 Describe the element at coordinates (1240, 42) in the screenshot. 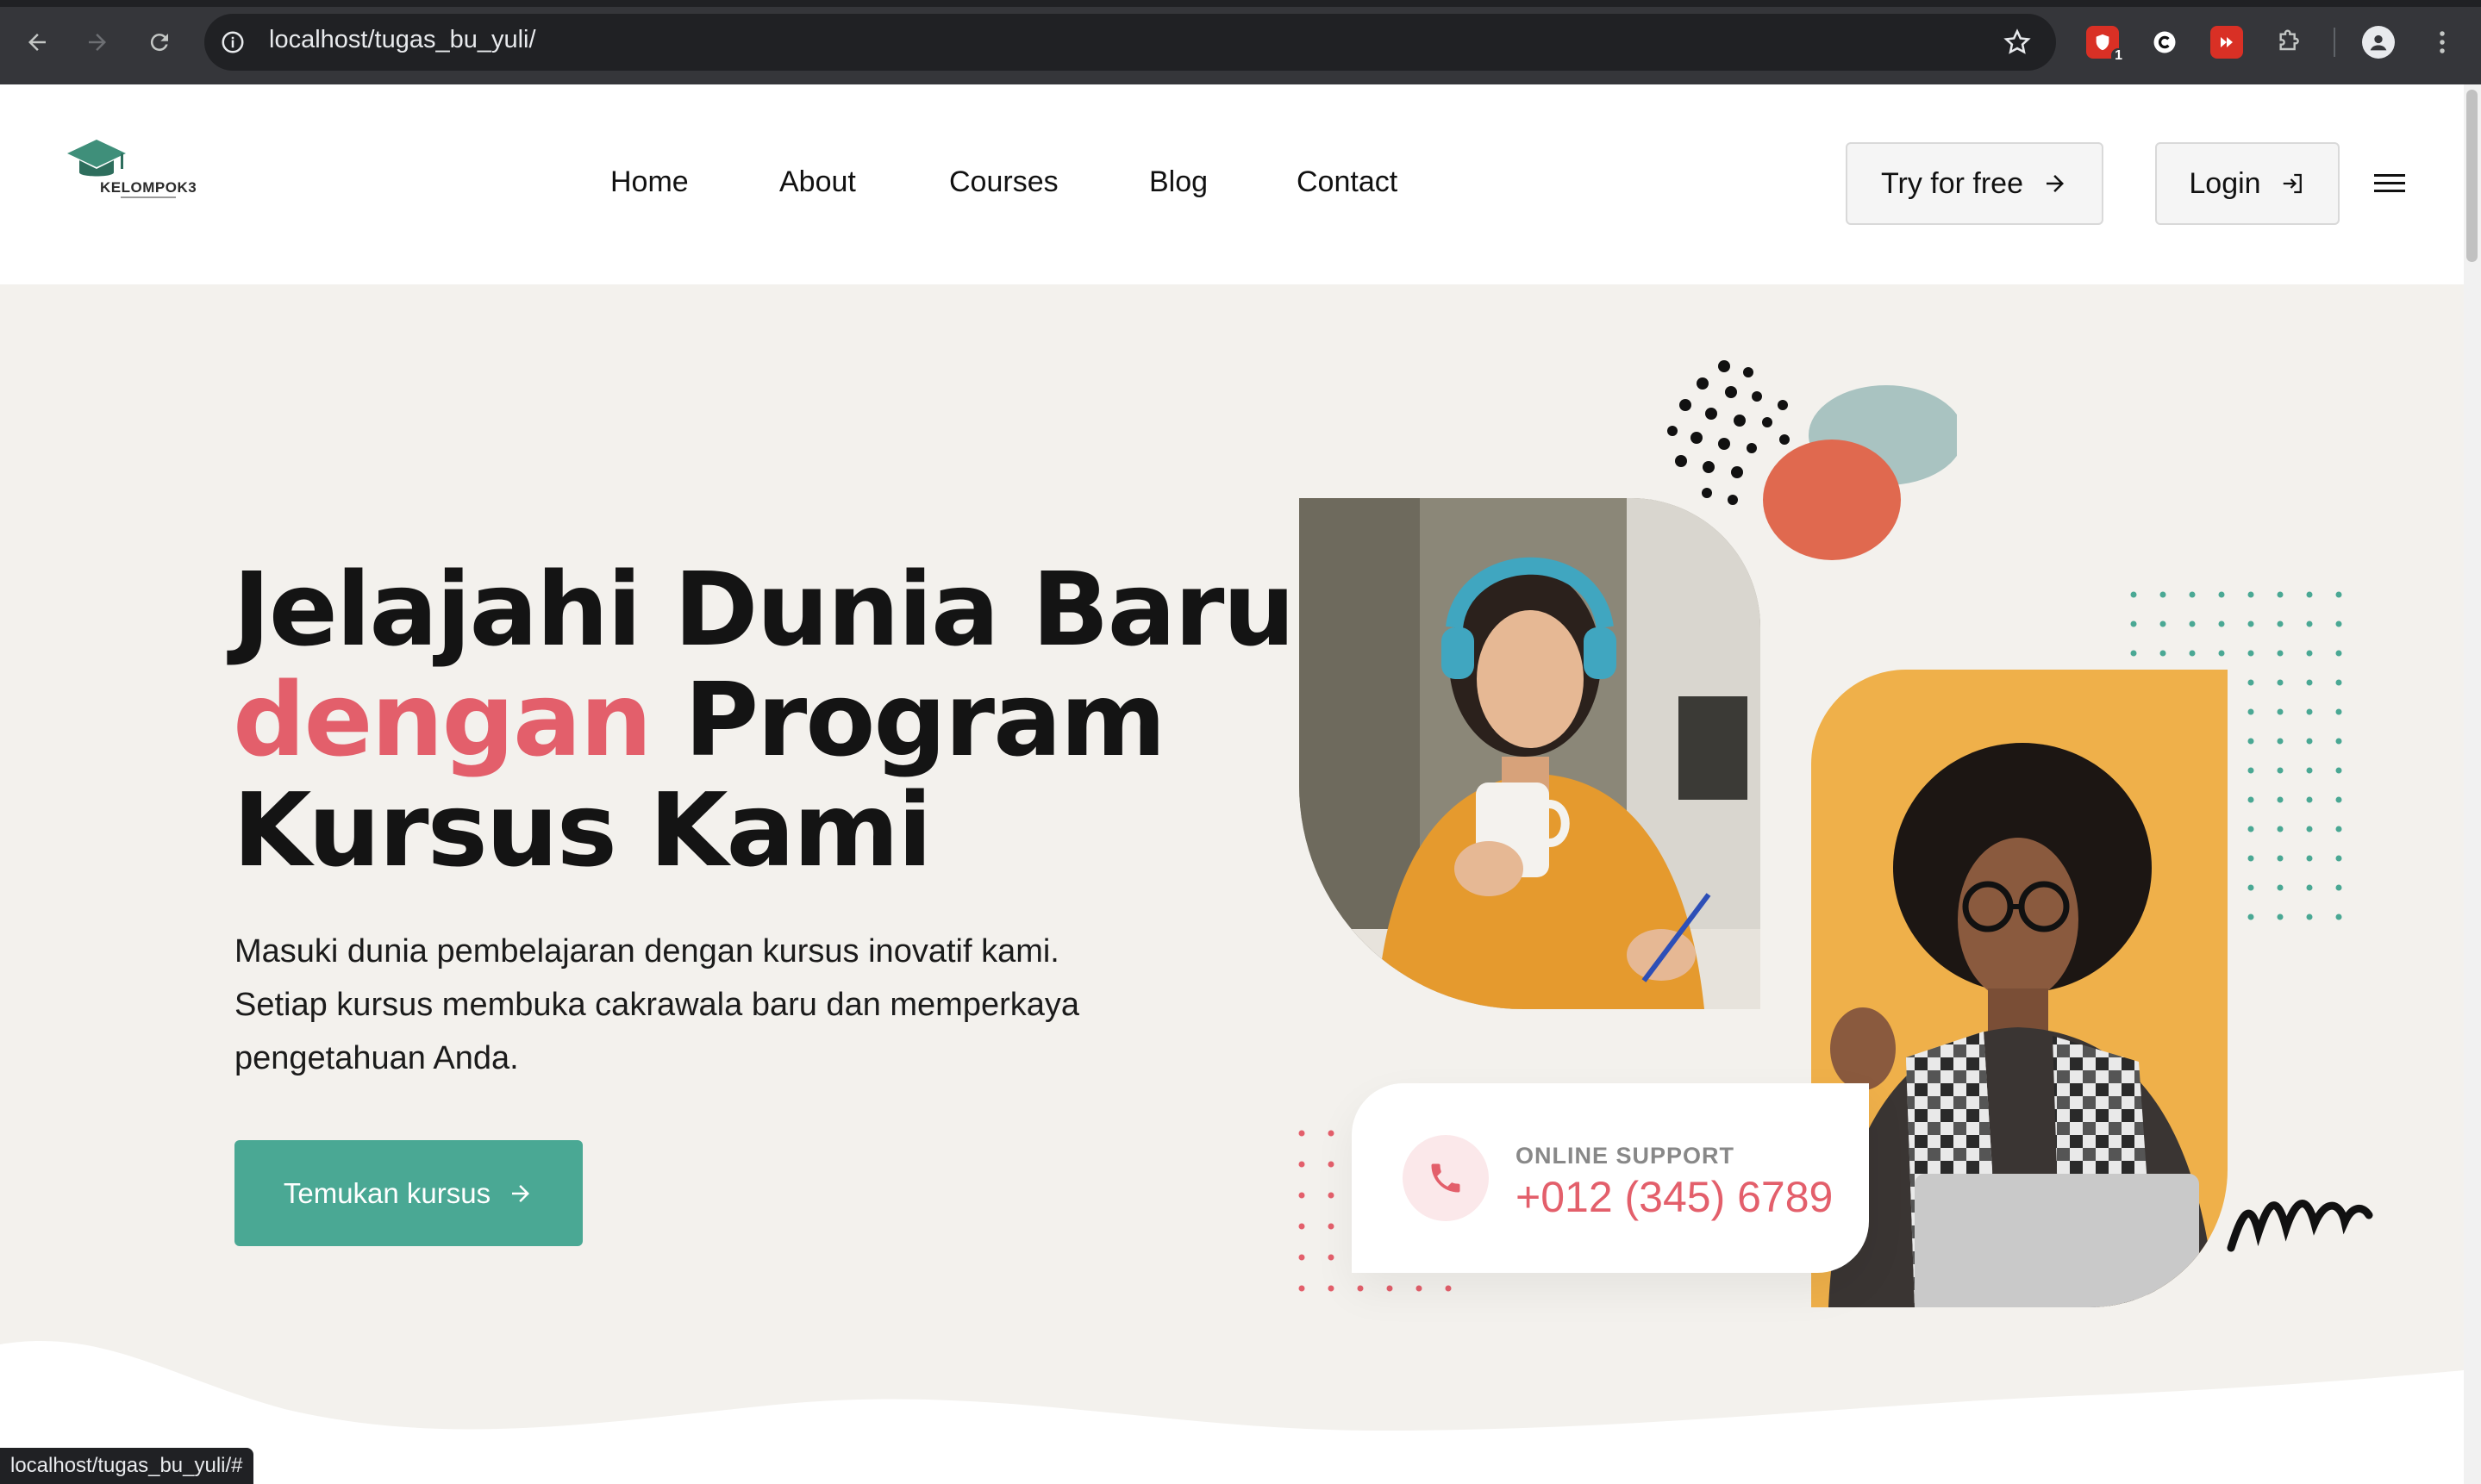

I see `browser-toolbar: localhost/tugas_bu_yuli/ 1` at that location.